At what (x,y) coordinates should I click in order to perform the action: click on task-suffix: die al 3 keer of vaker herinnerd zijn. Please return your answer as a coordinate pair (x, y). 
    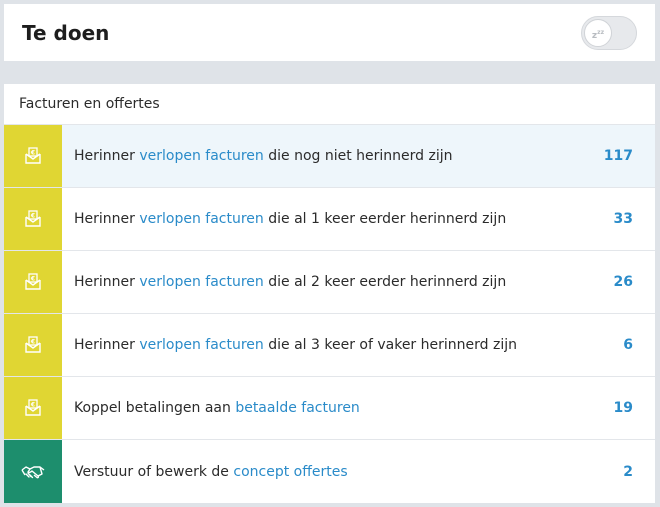
    Looking at the image, I should click on (390, 345).